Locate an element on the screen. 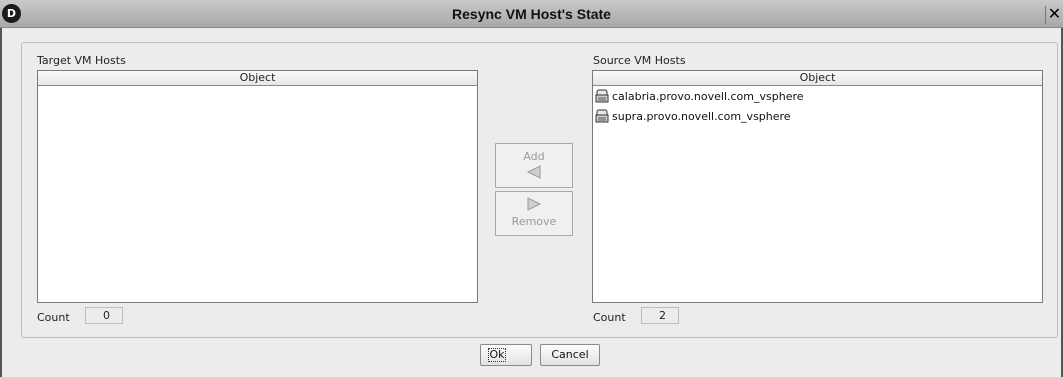 Image resolution: width=1063 pixels, height=377 pixels. ok-button: Ok is located at coordinates (506, 355).